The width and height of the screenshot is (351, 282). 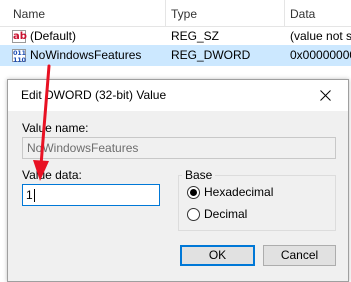 I want to click on dword-value-icon: 011 110, so click(x=19, y=56).